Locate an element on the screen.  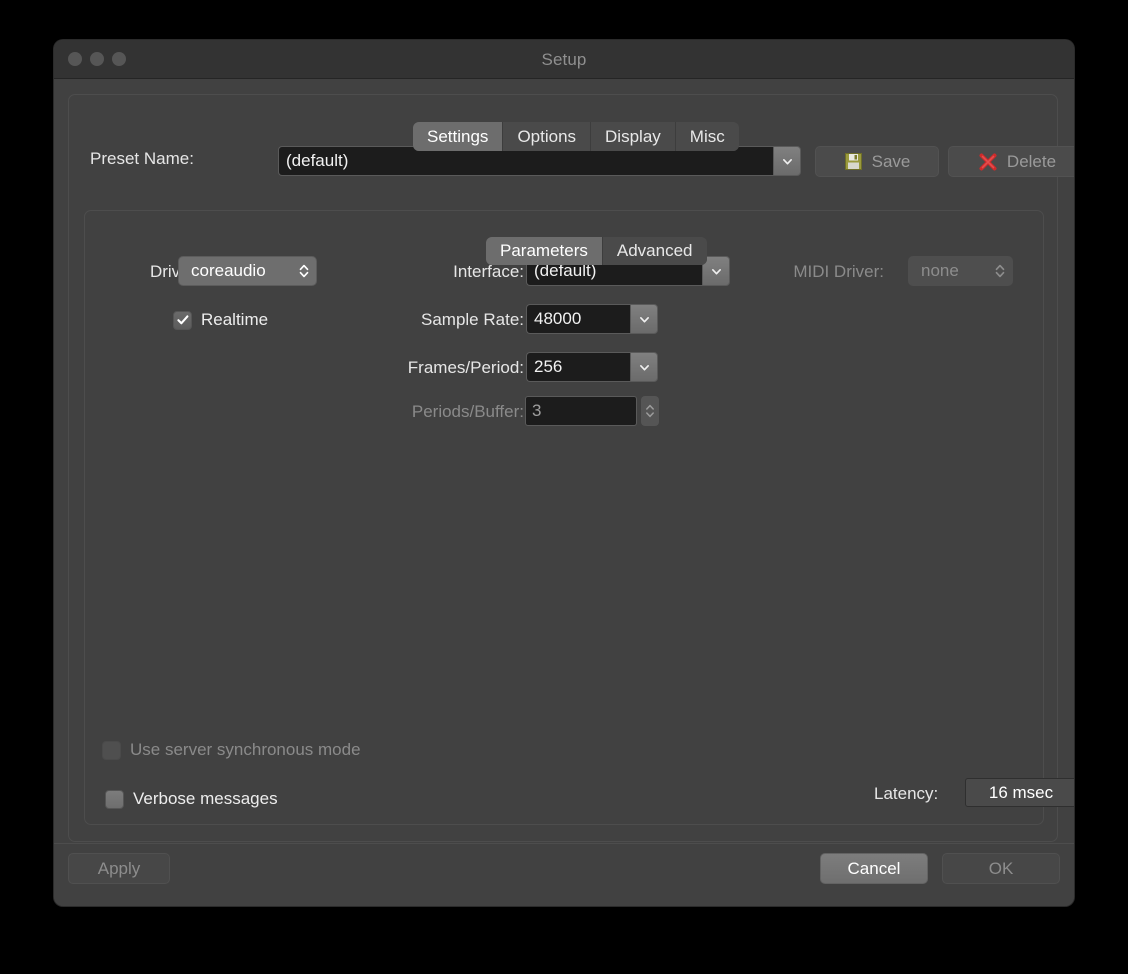
server-sync-checkbox-row: Use server synchronous mode is located at coordinates (231, 750).